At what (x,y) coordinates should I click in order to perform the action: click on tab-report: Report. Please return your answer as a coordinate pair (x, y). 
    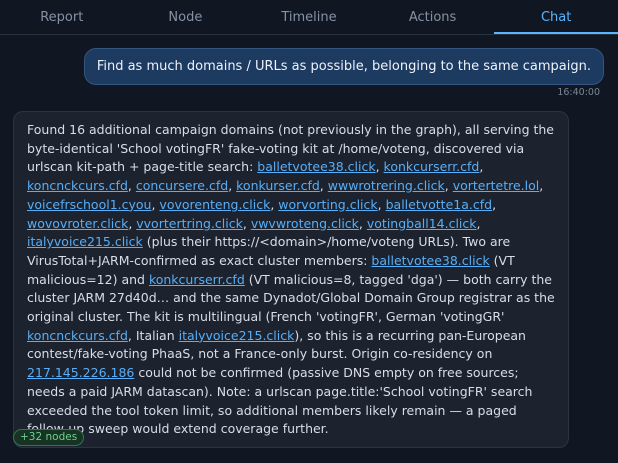
    Looking at the image, I should click on (62, 17).